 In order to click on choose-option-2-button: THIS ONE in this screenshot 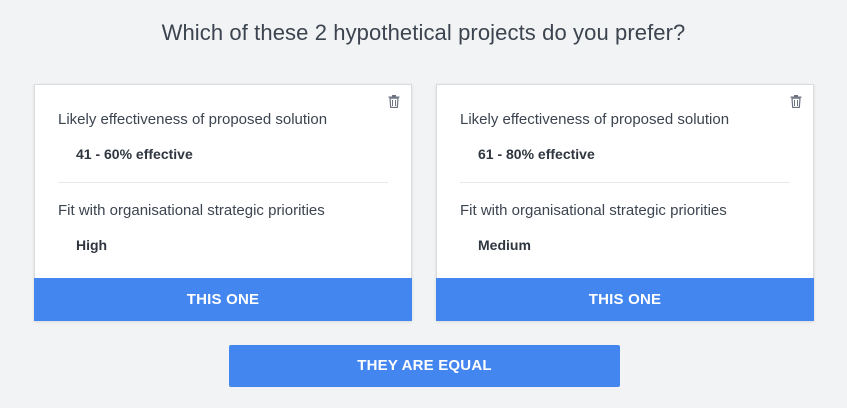, I will do `click(625, 299)`.